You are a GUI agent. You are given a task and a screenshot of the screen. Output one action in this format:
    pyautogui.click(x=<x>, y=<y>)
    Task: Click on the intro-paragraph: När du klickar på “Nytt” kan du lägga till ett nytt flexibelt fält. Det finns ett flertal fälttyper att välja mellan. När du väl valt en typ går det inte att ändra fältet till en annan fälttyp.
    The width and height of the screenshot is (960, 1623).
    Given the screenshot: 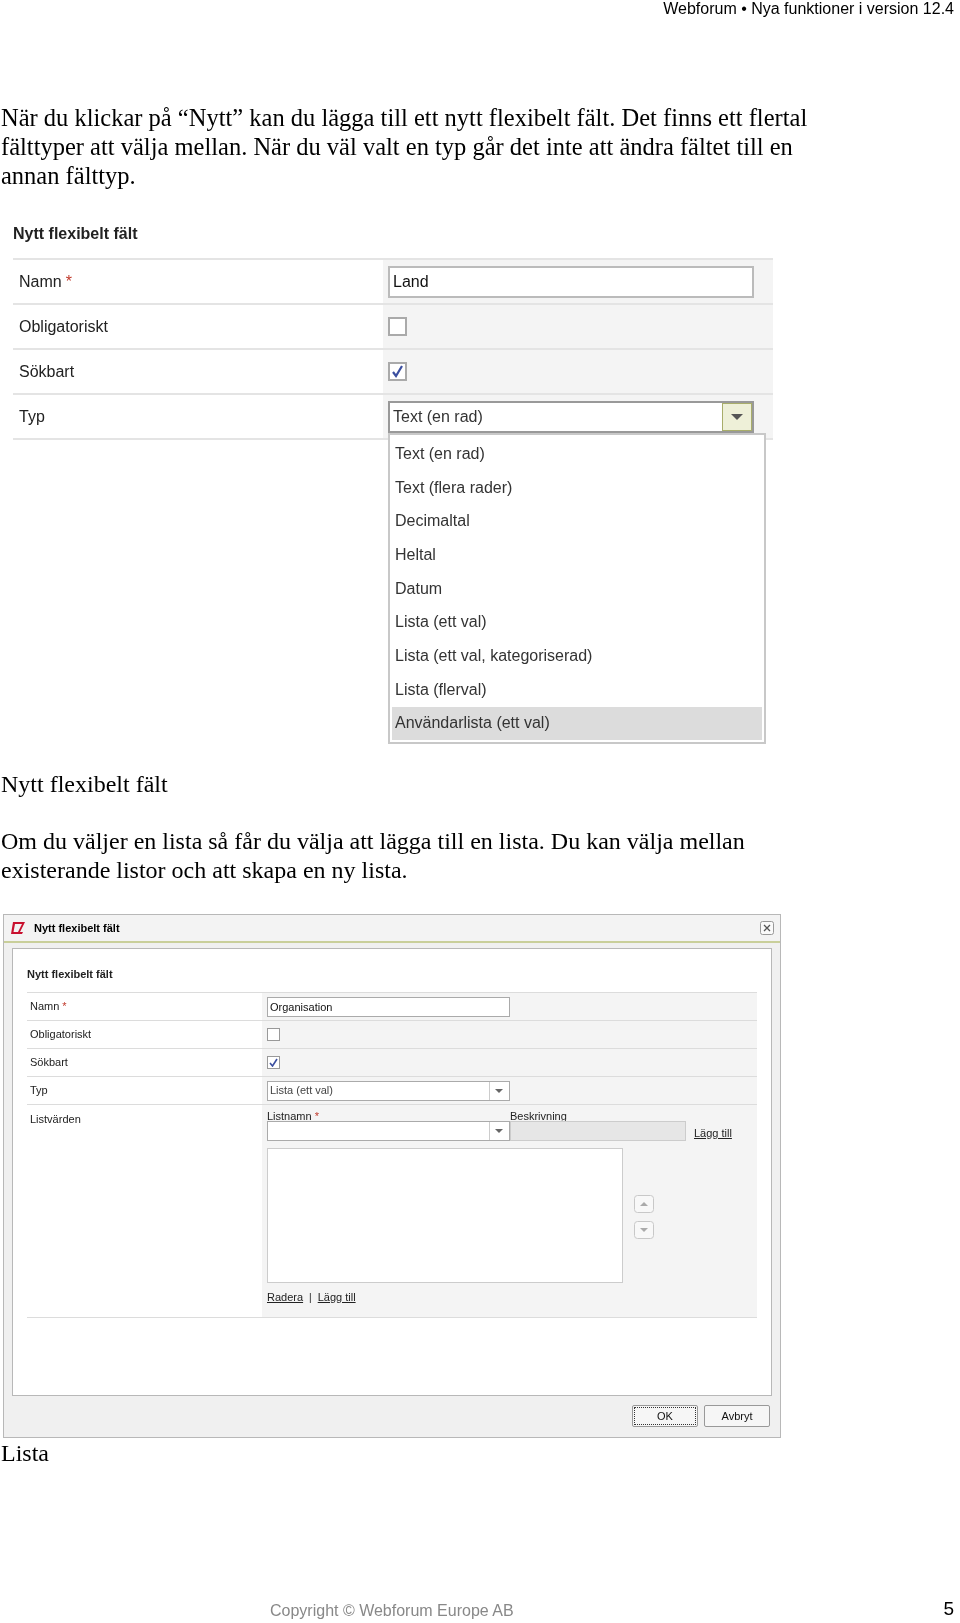 What is the action you would take?
    pyautogui.click(x=405, y=146)
    